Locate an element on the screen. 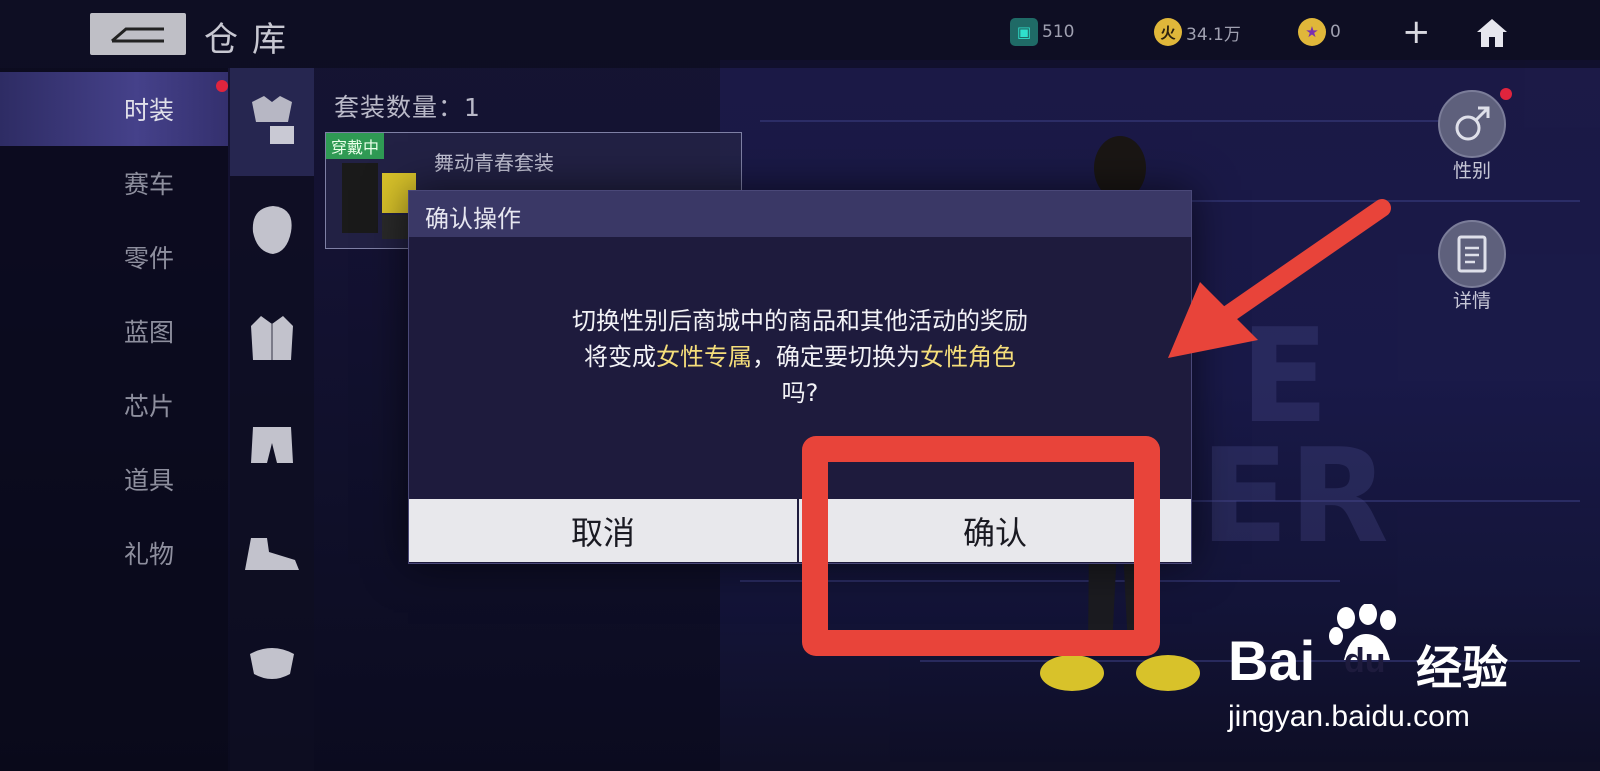 This screenshot has height=771, width=1600. jacket-icon is located at coordinates (272, 338).